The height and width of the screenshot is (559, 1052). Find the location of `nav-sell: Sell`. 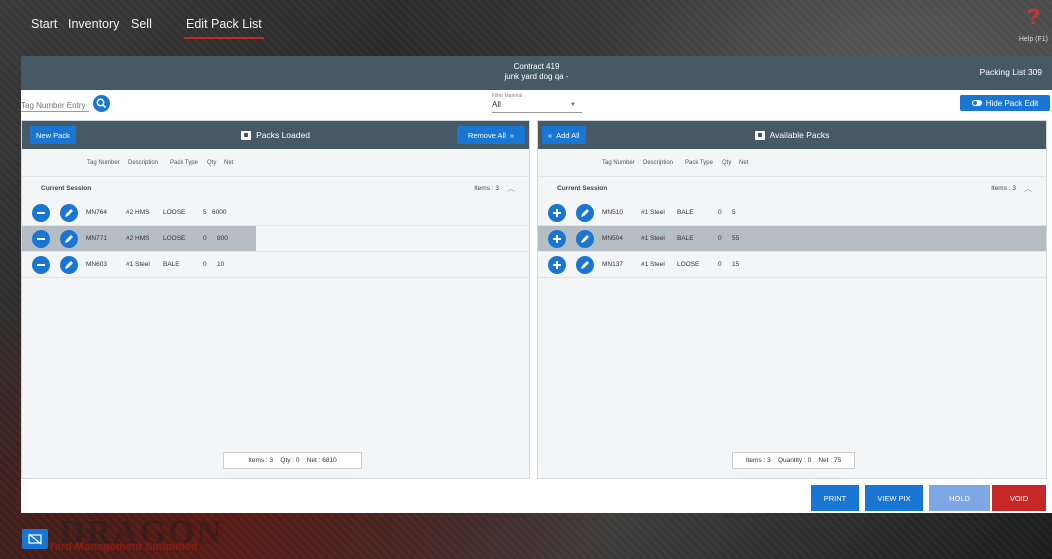

nav-sell: Sell is located at coordinates (141, 24).